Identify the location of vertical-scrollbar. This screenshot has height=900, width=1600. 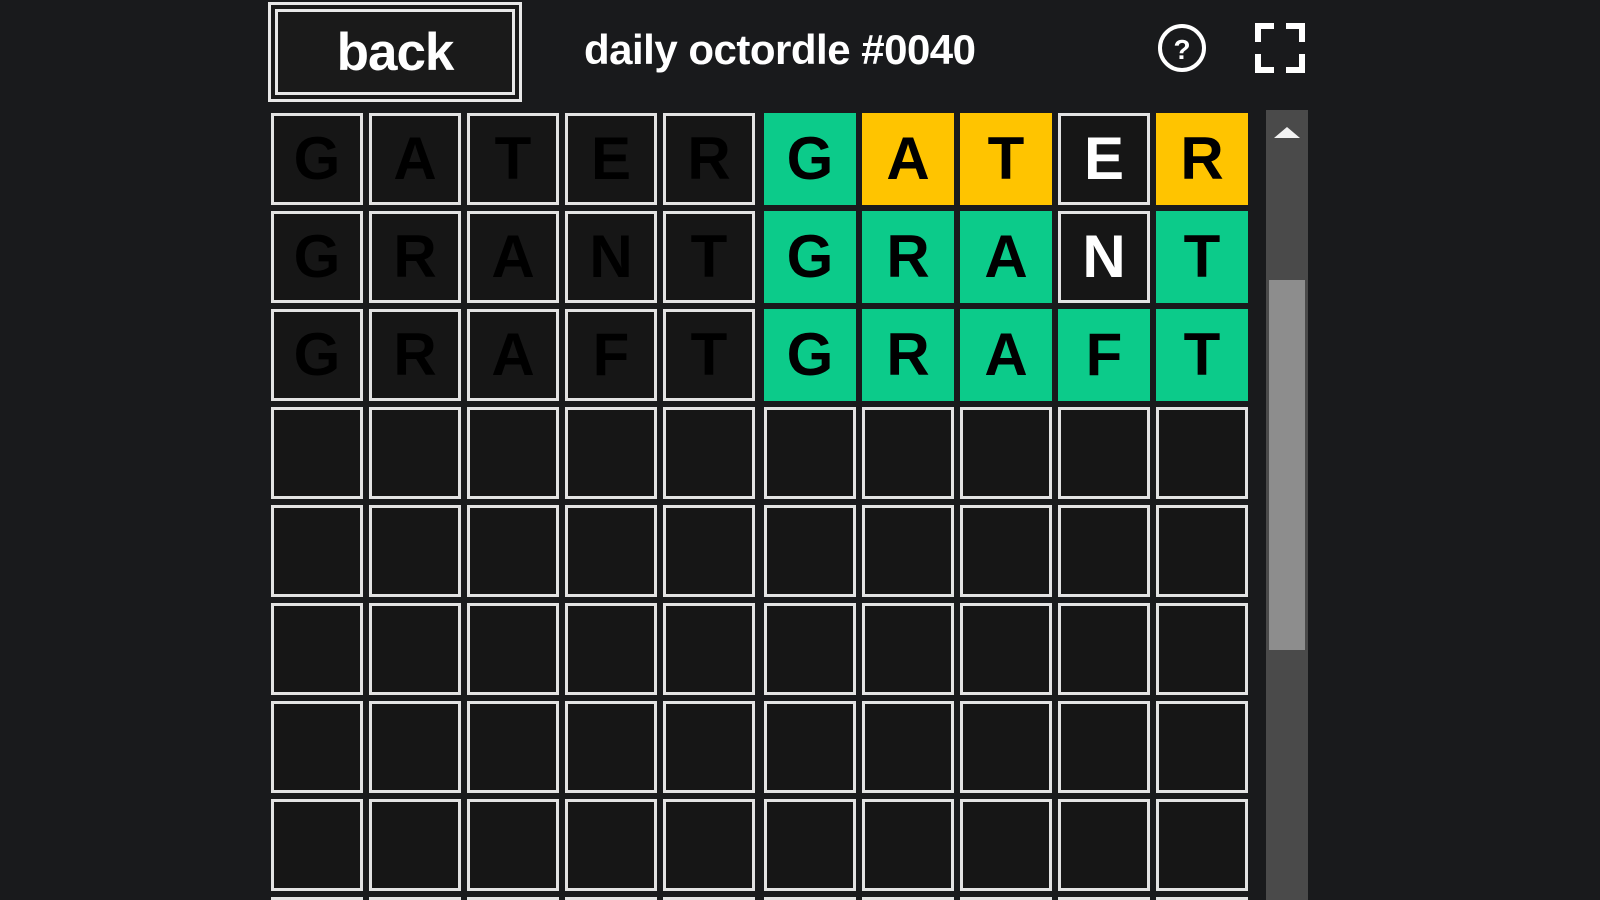
(1287, 505).